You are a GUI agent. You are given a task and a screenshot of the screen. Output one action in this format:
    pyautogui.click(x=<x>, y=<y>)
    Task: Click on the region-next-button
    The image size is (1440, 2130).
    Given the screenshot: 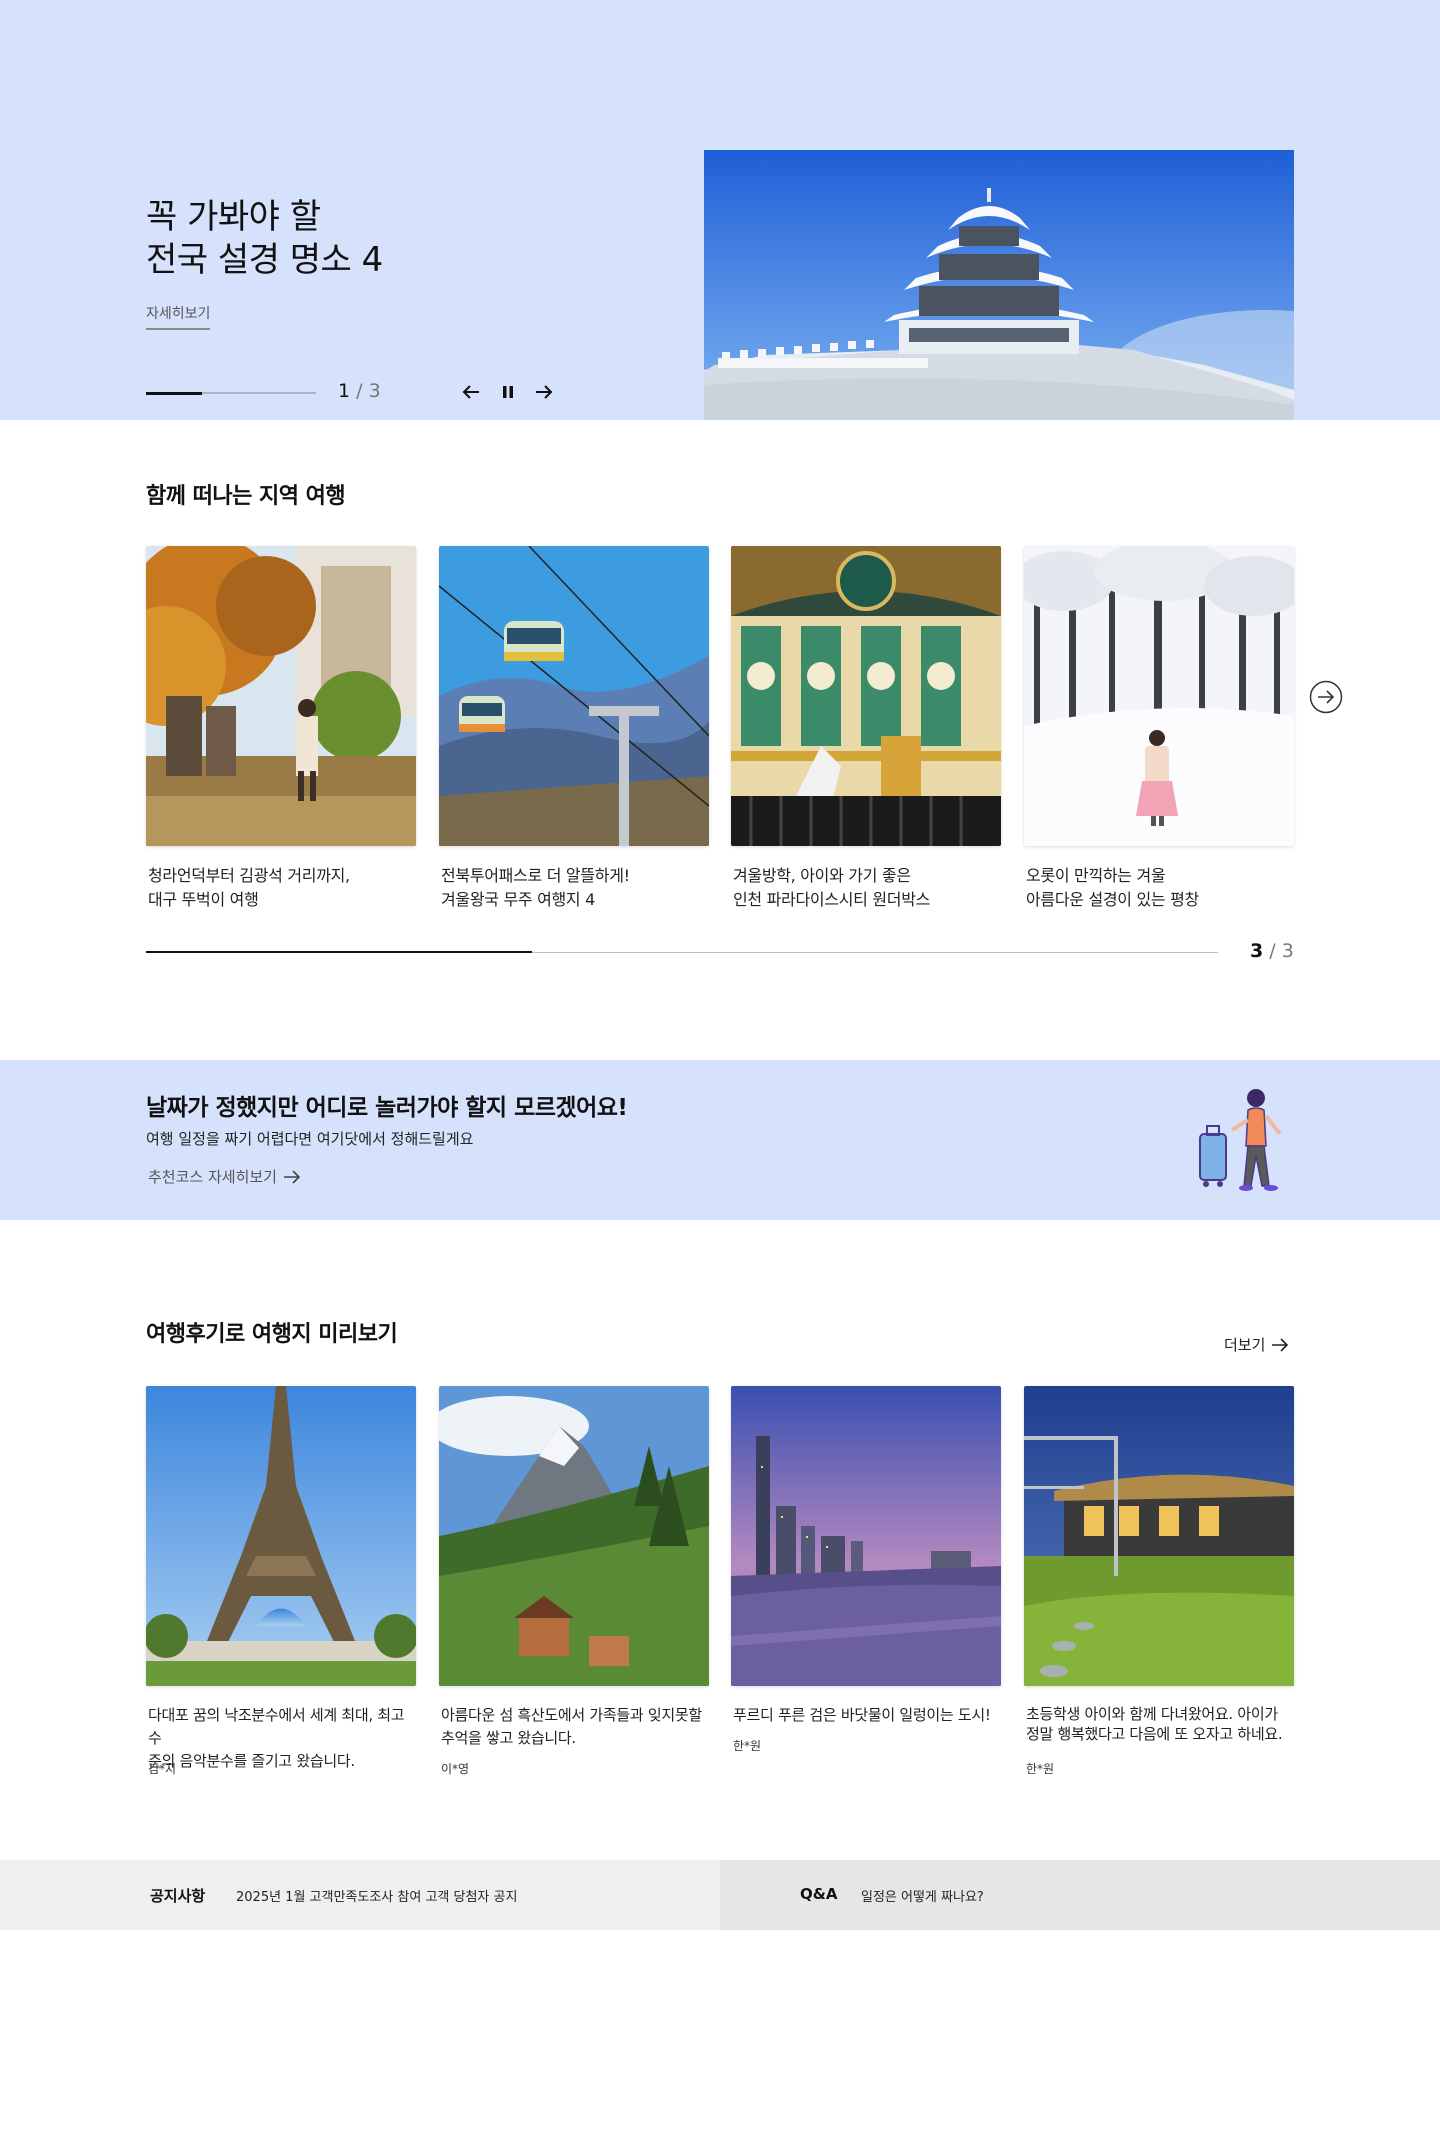 What is the action you would take?
    pyautogui.click(x=1326, y=697)
    